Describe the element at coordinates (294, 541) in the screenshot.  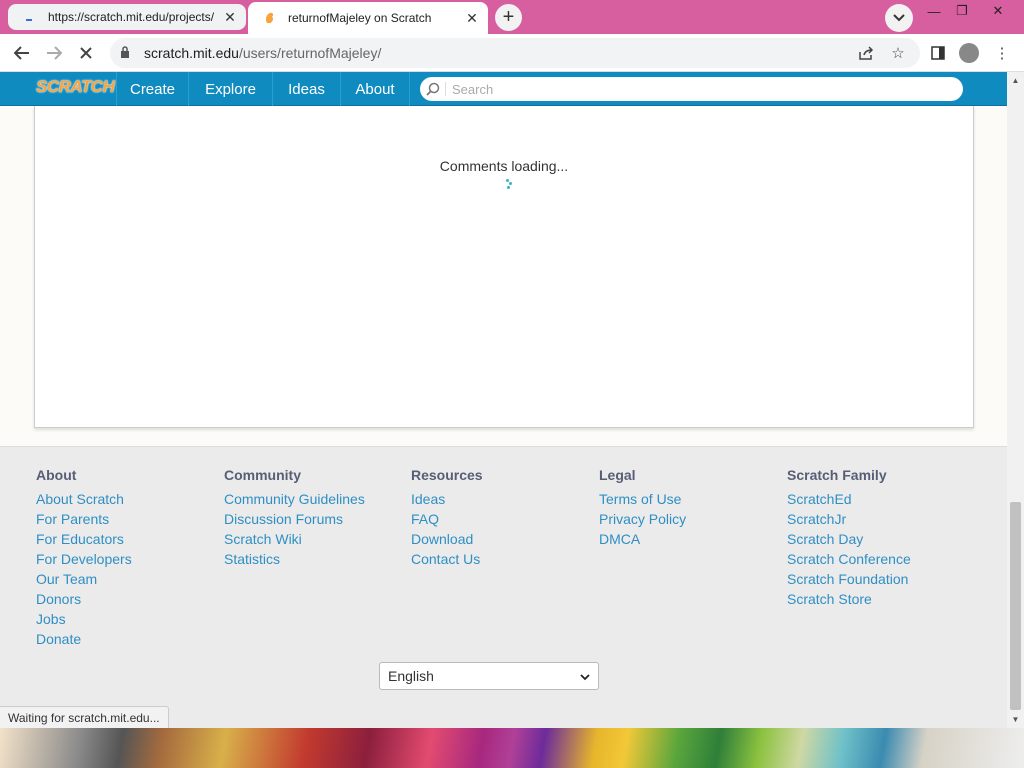
I see `footer-link: Scratch Wiki` at that location.